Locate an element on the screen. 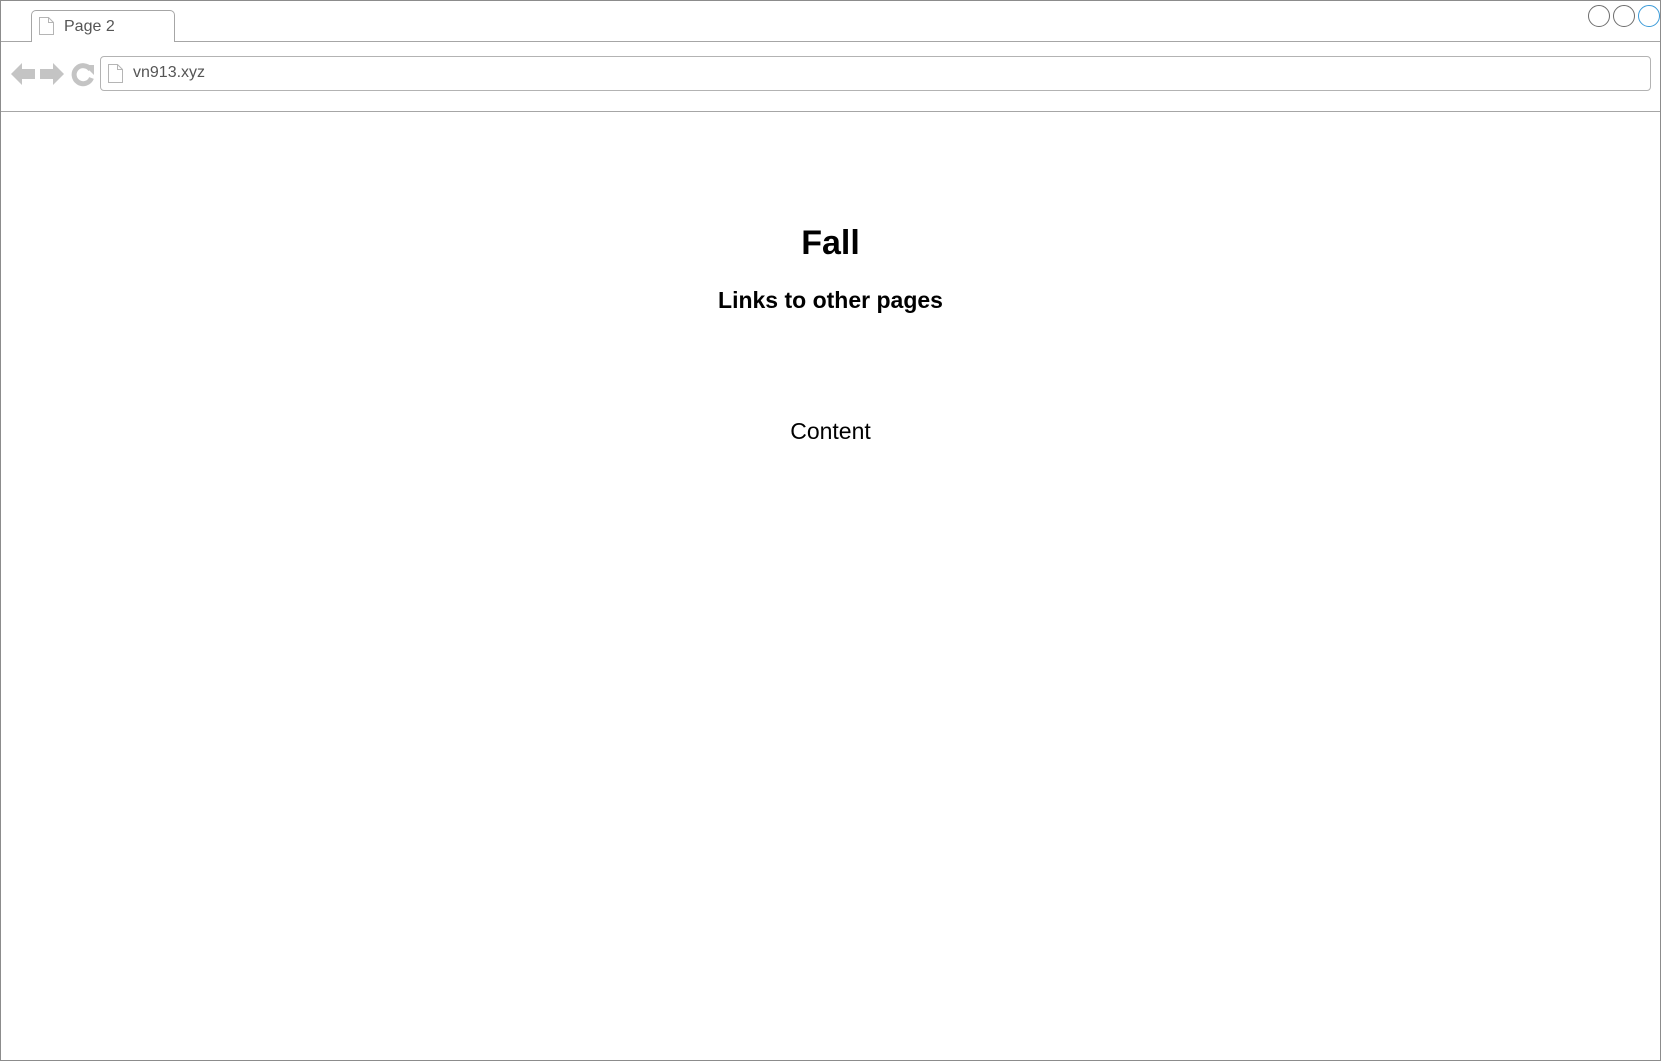  minimize-button is located at coordinates (1599, 16).